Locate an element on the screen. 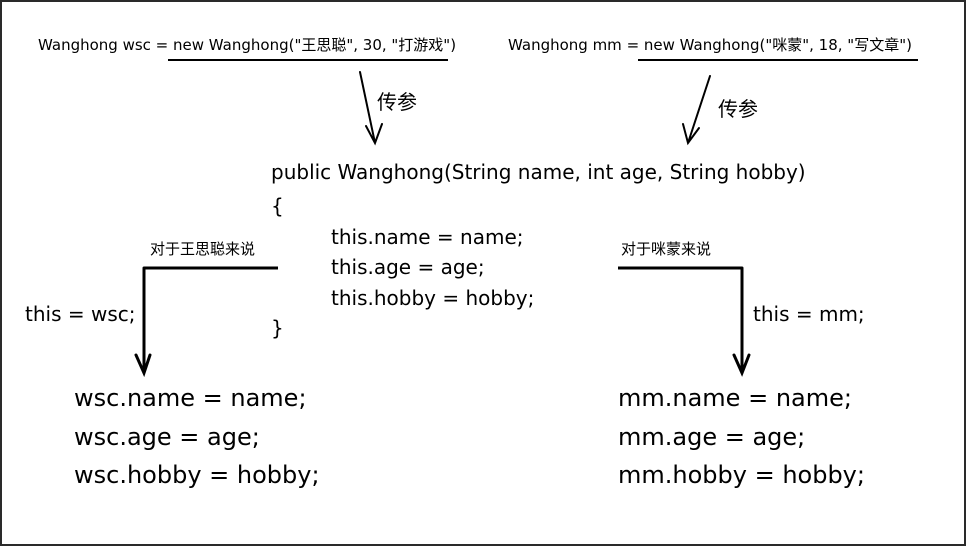 The width and height of the screenshot is (966, 546). constructor-body-line: this.age = age; is located at coordinates (408, 267).